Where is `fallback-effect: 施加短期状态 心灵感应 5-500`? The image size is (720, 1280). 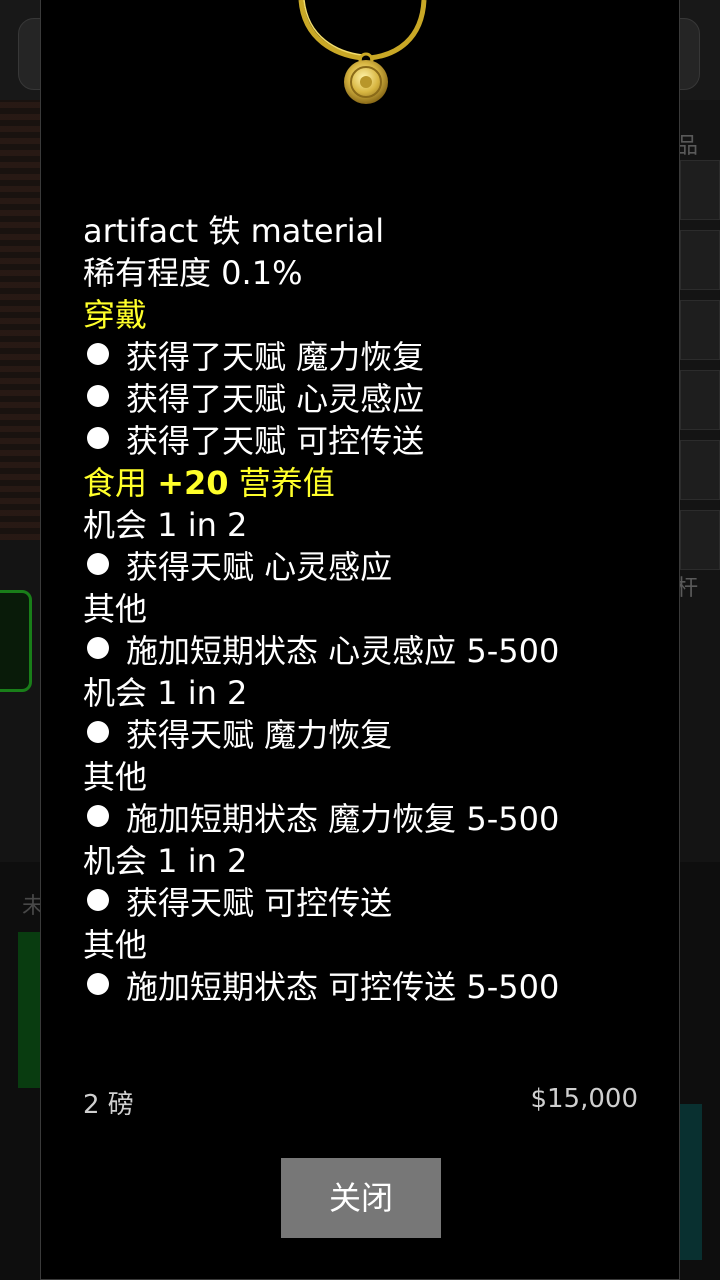
fallback-effect: 施加短期状态 心灵感应 5-500 is located at coordinates (363, 651).